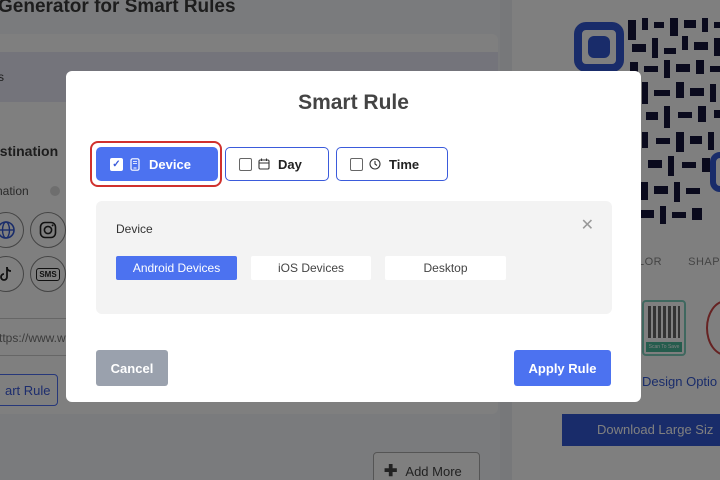 The width and height of the screenshot is (720, 480). I want to click on modal-title: Smart Rule, so click(353, 102).